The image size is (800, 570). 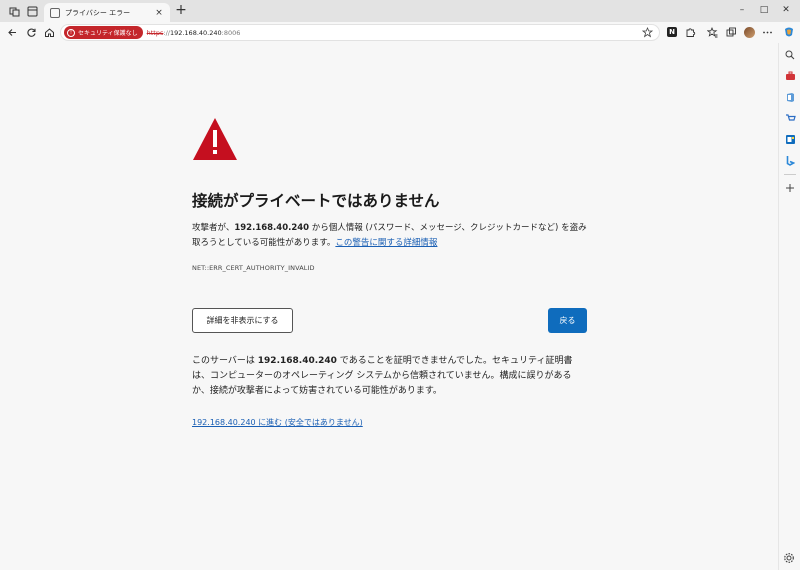 I want to click on url-host: 192.168.40.240, so click(x=195, y=32).